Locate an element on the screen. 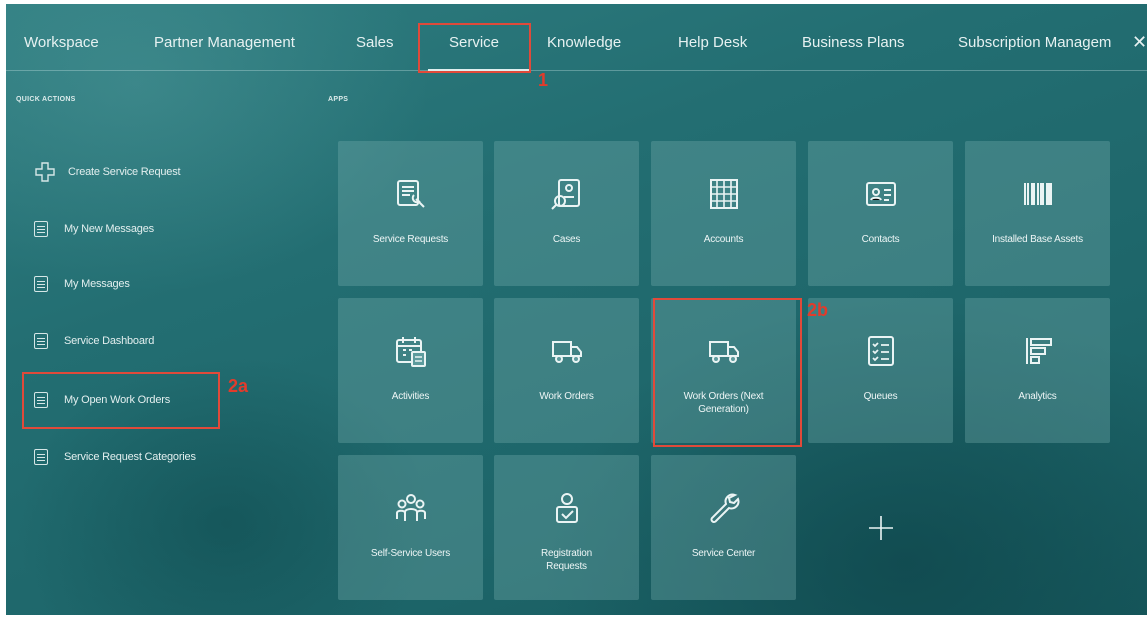 This screenshot has height=620, width=1147. tab-subscription-management: Subscription Managem is located at coordinates (1034, 42).